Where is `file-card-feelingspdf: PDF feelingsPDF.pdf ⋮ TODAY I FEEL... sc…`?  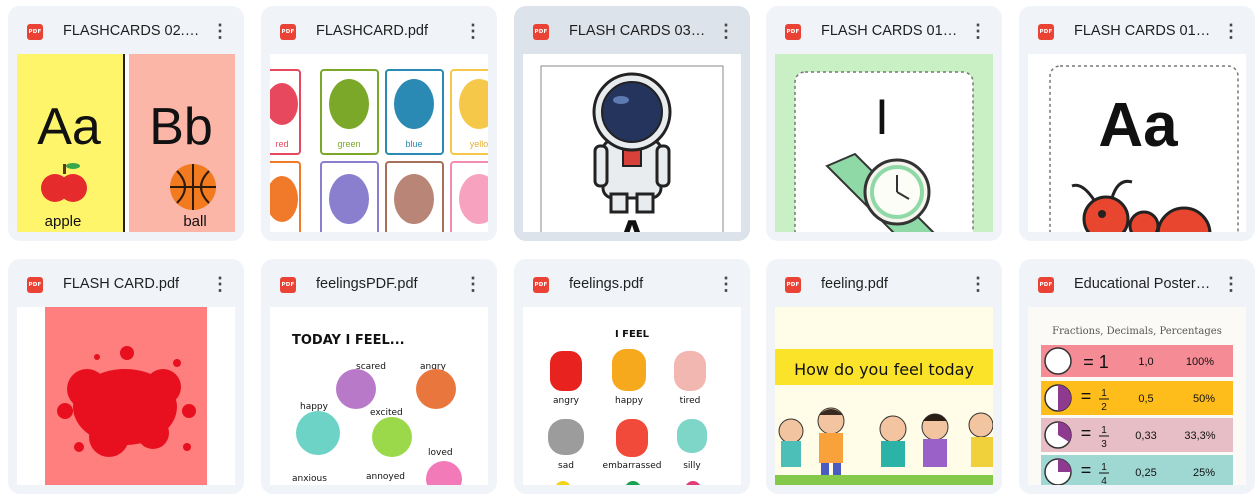 file-card-feelingspdf: PDF feelingsPDF.pdf ⋮ TODAY I FEEL... sc… is located at coordinates (379, 376).